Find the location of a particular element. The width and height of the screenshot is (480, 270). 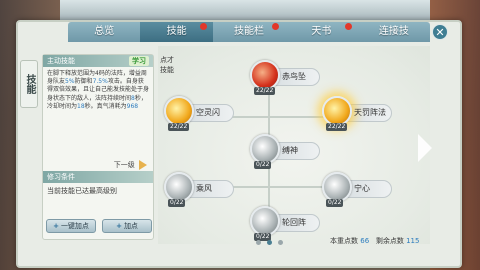

skill-type-header: 主动技能 学习 is located at coordinates (98, 61).